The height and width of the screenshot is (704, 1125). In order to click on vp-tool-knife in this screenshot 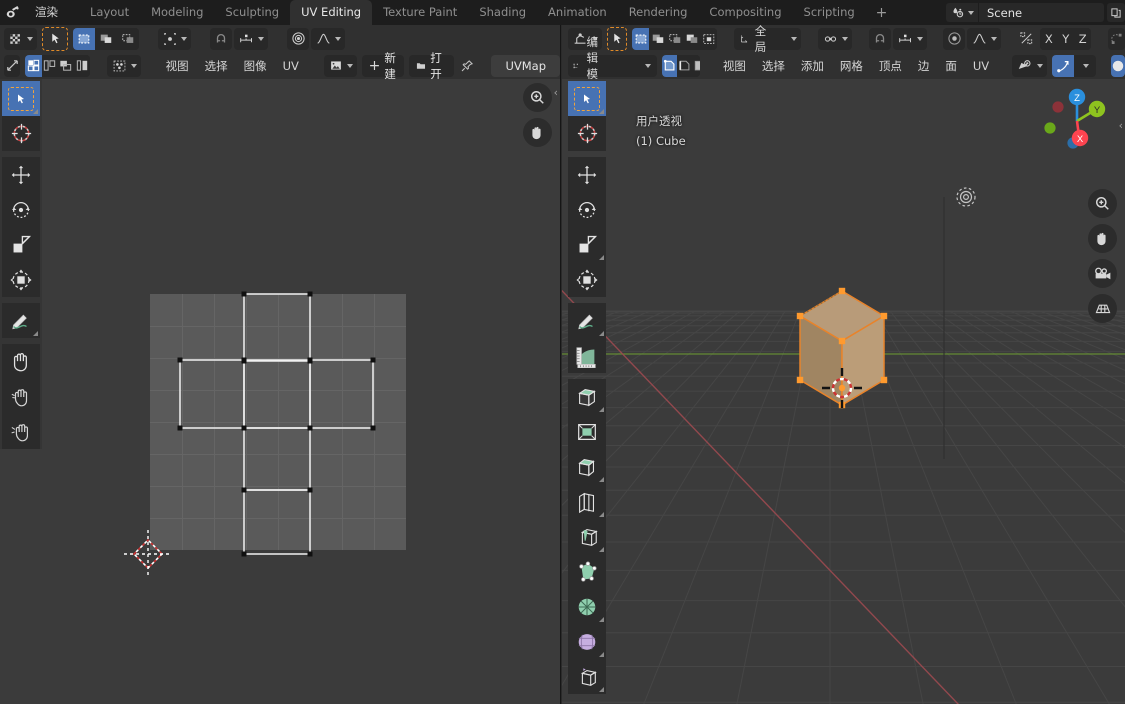, I will do `click(587, 536)`.